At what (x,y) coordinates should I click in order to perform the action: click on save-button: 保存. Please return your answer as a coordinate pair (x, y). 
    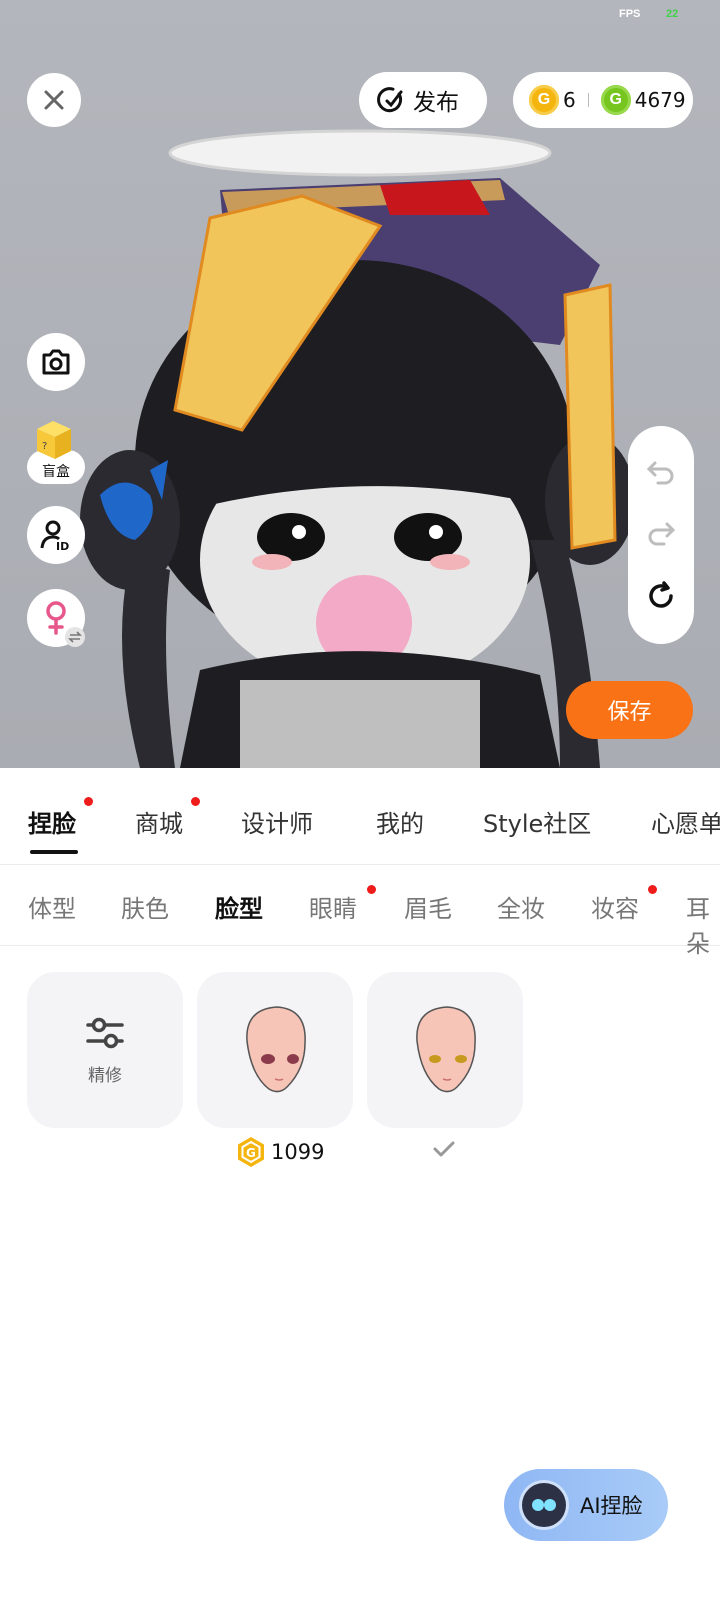
    Looking at the image, I should click on (629, 710).